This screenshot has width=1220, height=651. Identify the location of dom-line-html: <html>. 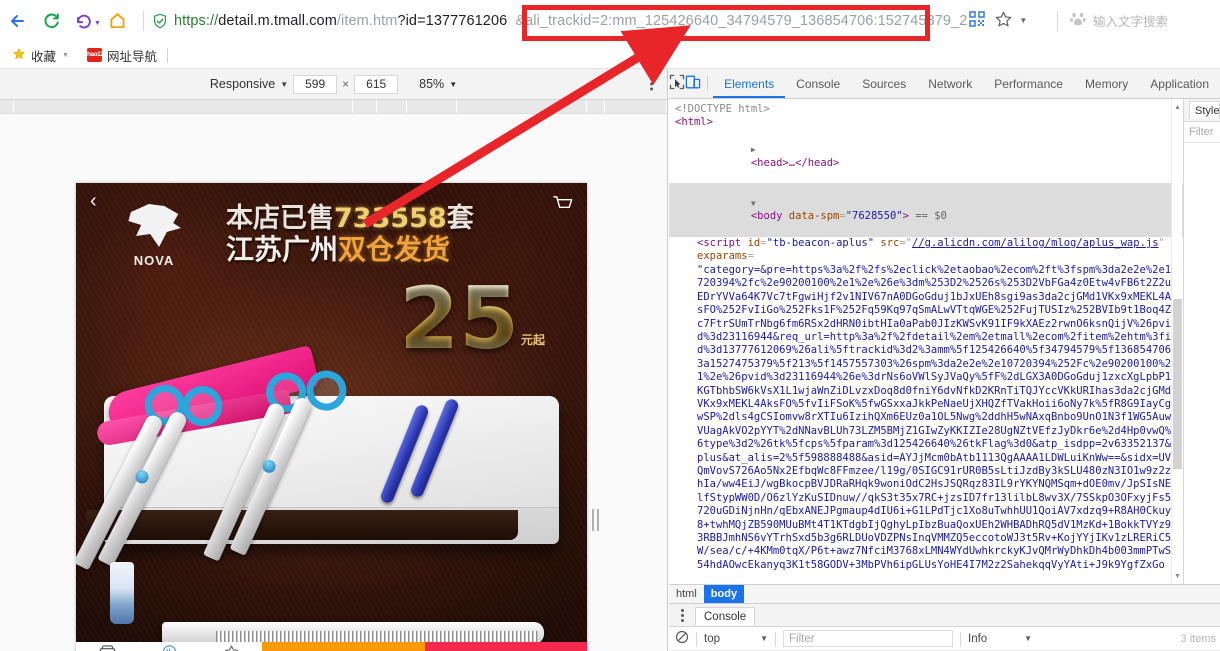
(929, 122).